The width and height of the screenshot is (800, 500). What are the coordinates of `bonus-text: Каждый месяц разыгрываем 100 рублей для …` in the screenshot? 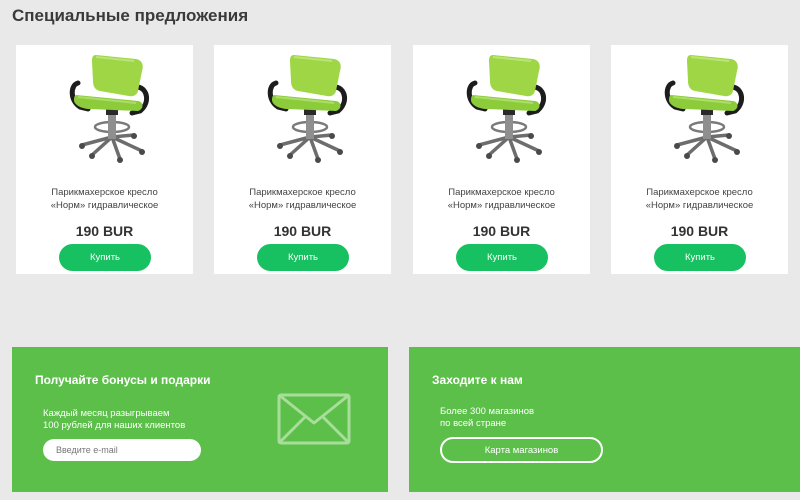 It's located at (114, 420).